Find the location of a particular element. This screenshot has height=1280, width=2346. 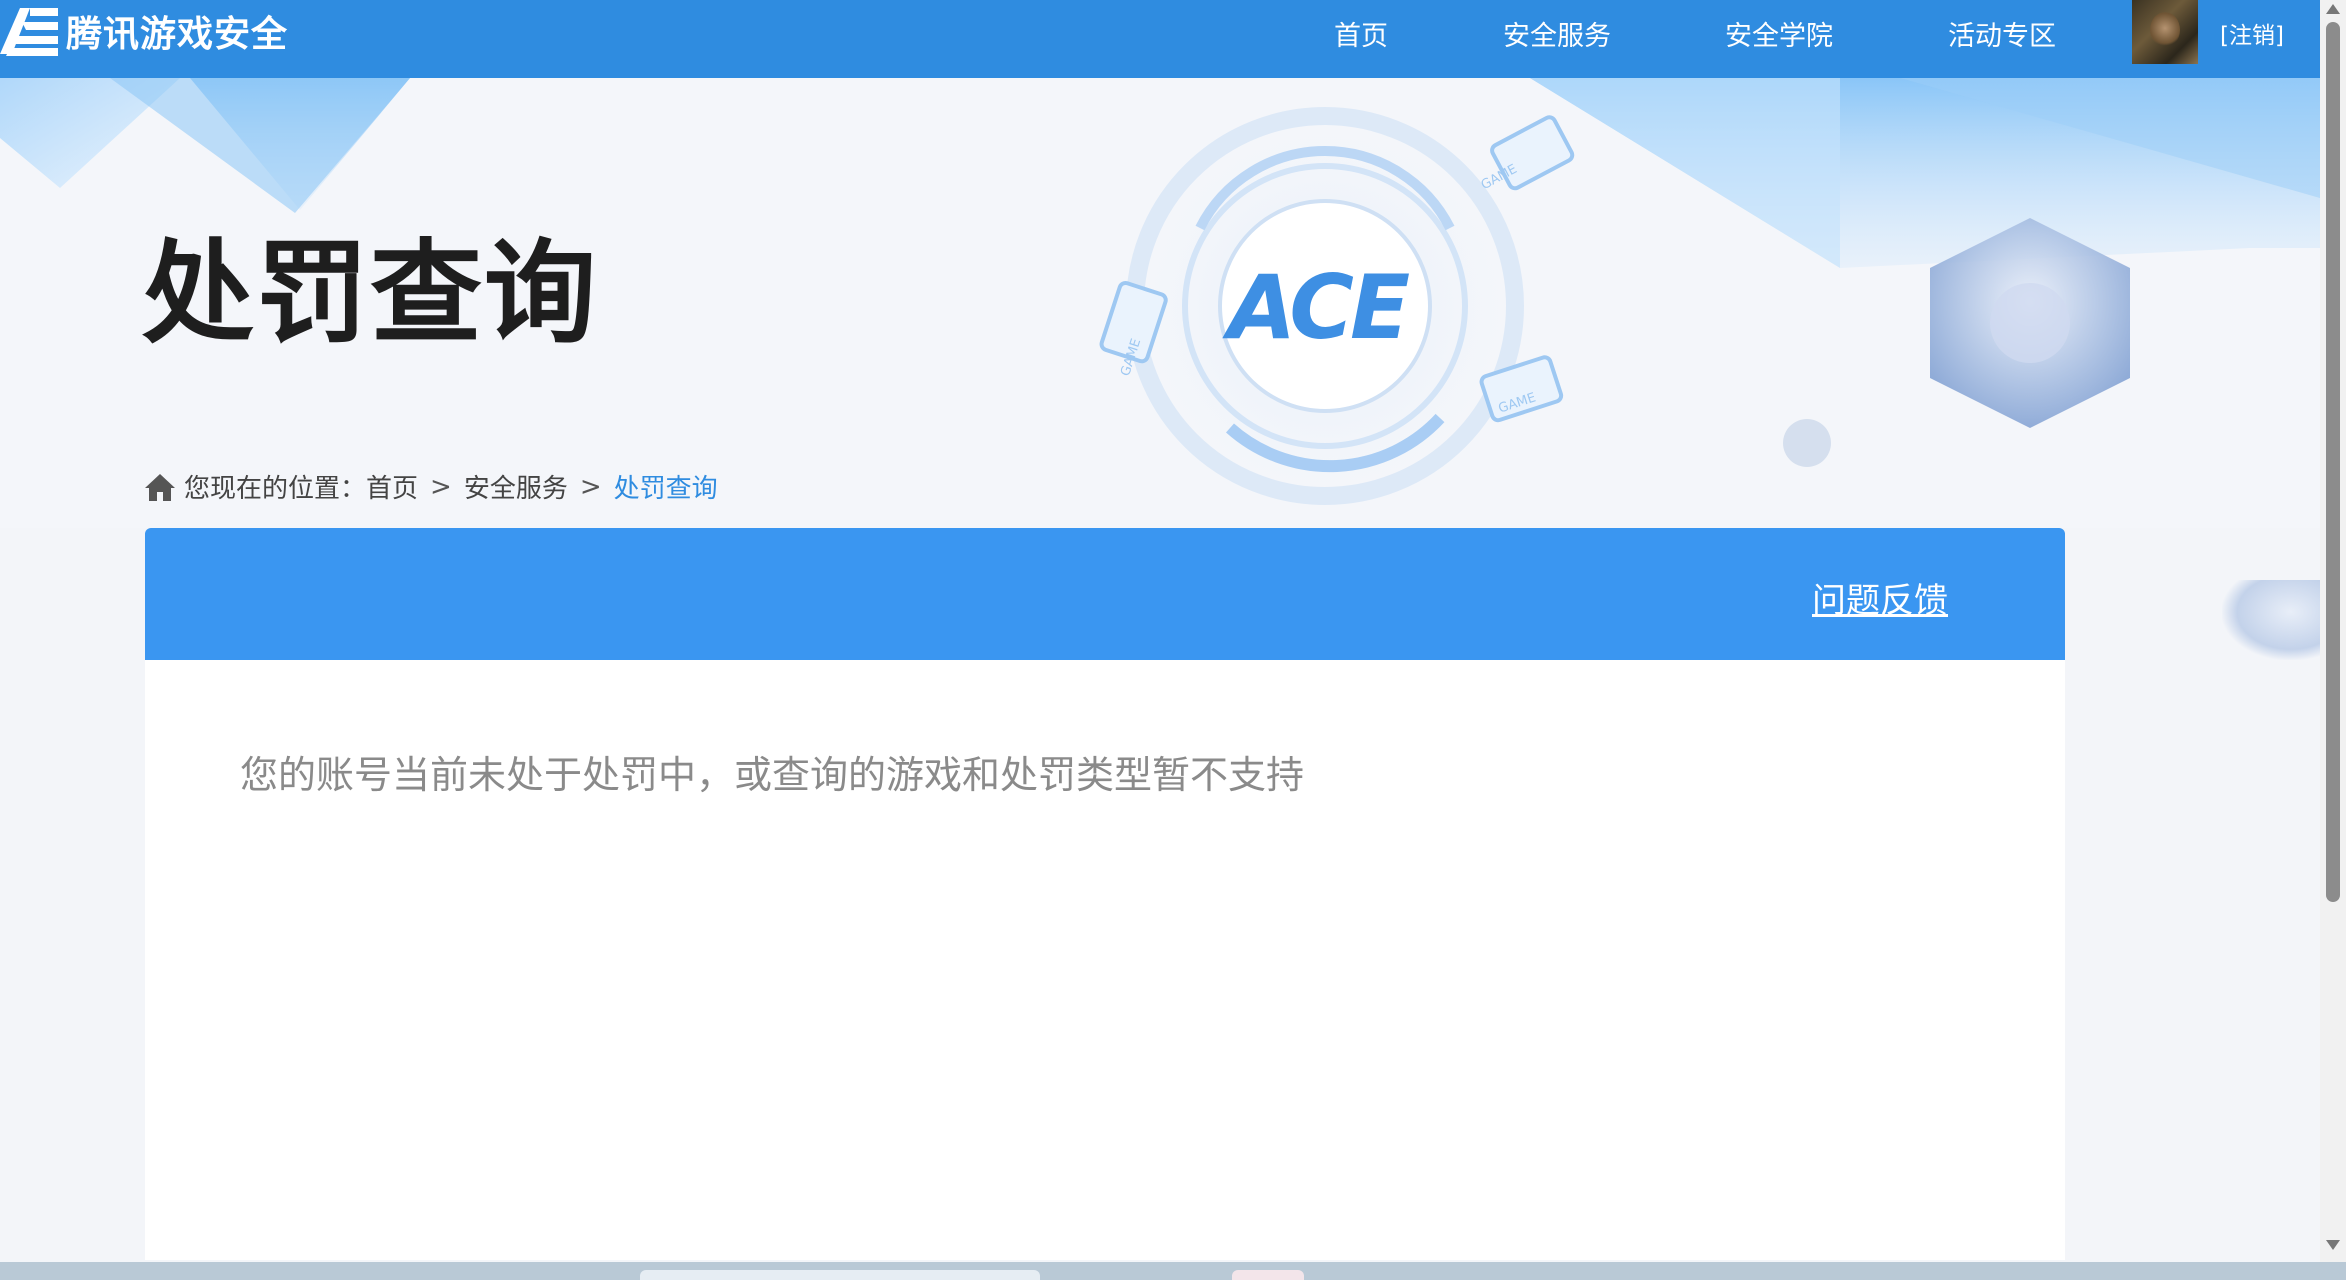

panel-header is located at coordinates (1105, 594).